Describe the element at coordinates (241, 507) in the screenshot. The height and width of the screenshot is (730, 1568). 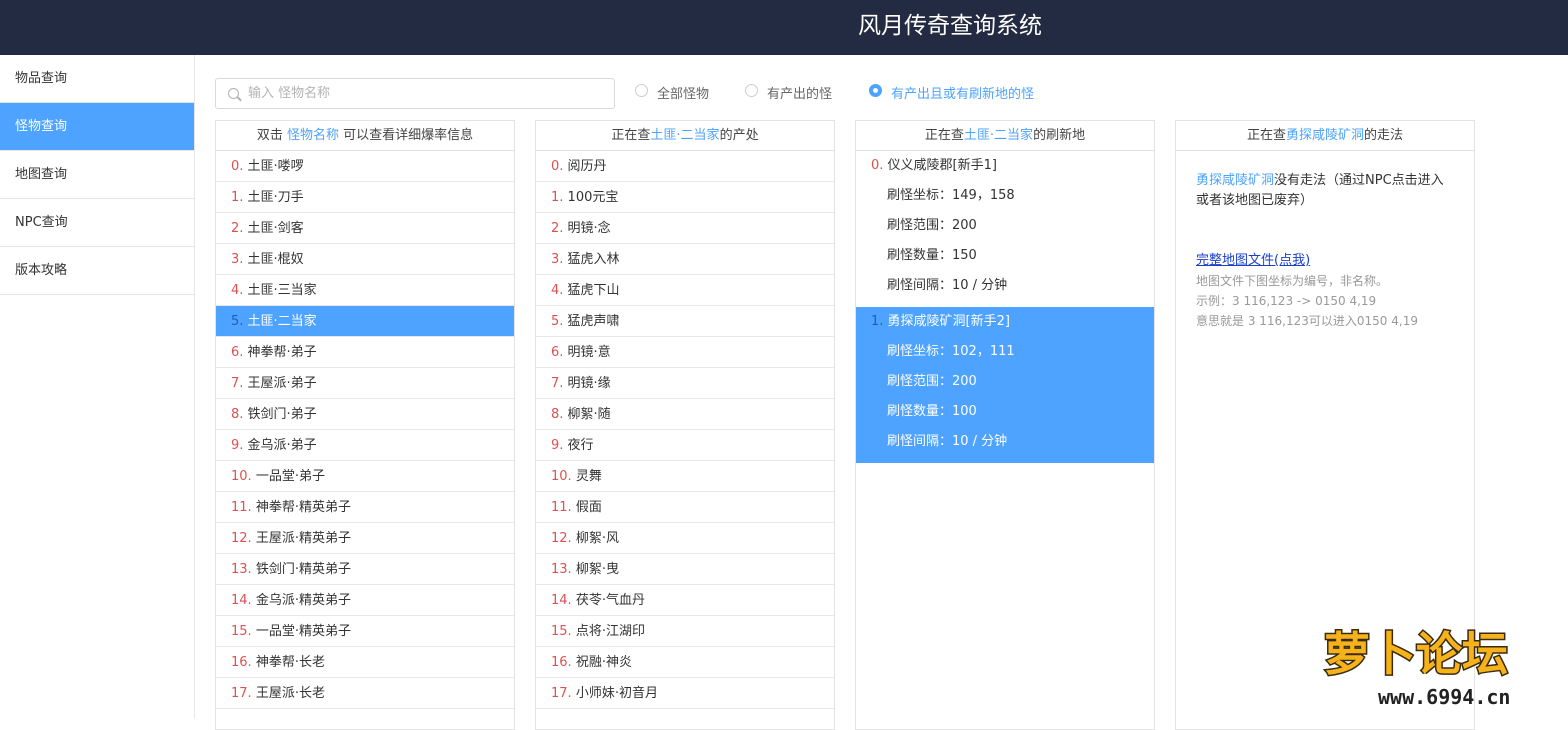
I see `row-index: 11.` at that location.